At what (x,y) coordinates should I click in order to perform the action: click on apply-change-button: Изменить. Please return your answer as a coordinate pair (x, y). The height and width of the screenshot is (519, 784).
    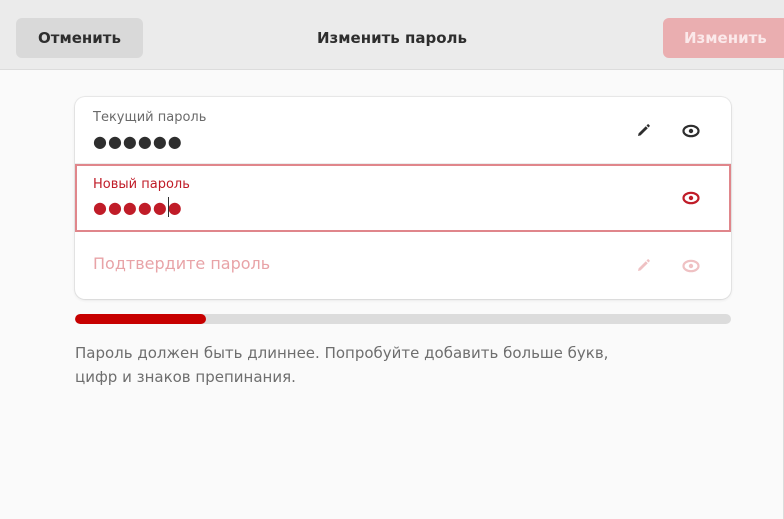
    Looking at the image, I should click on (723, 38).